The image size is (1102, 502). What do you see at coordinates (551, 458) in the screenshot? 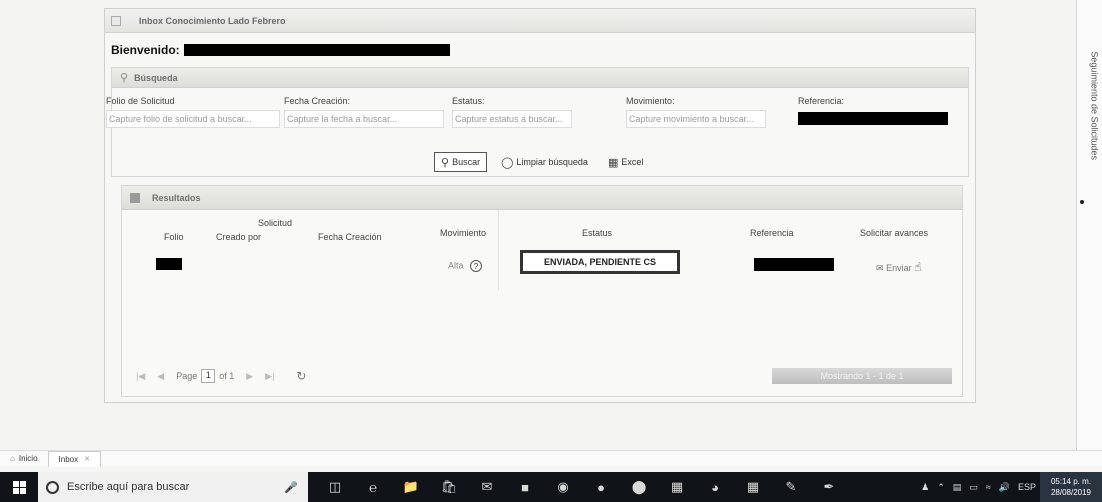
I see `tab-strip: ⌂ Inicio Inbox ✕` at bounding box center [551, 458].